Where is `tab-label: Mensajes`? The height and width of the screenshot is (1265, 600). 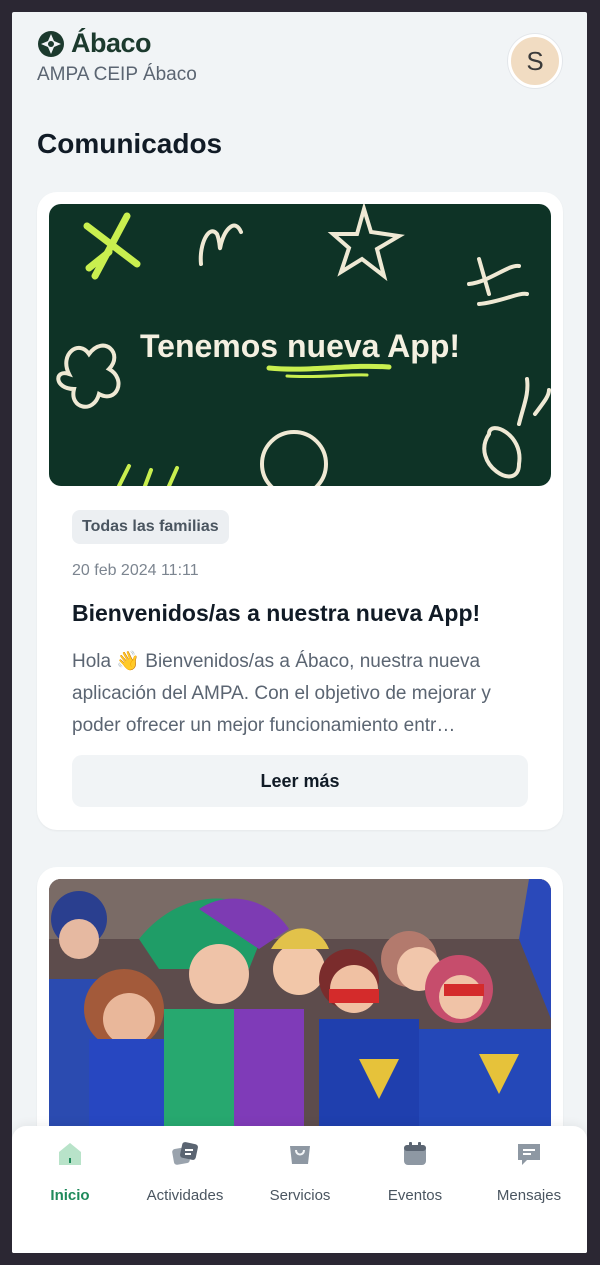 tab-label: Mensajes is located at coordinates (529, 1195).